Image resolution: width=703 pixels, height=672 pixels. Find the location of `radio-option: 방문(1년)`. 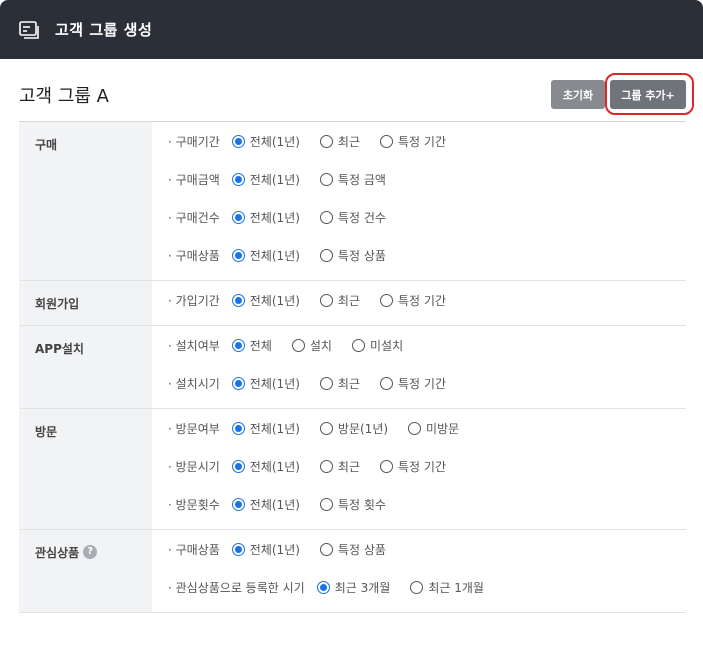

radio-option: 방문(1년) is located at coordinates (354, 428).